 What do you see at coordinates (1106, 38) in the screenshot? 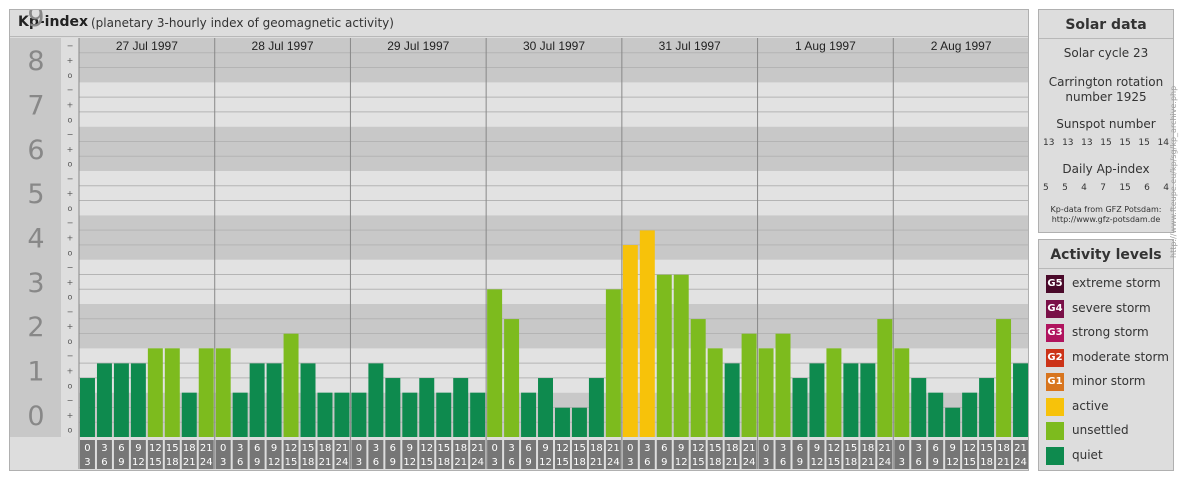
I see `solar-panel-divider` at bounding box center [1106, 38].